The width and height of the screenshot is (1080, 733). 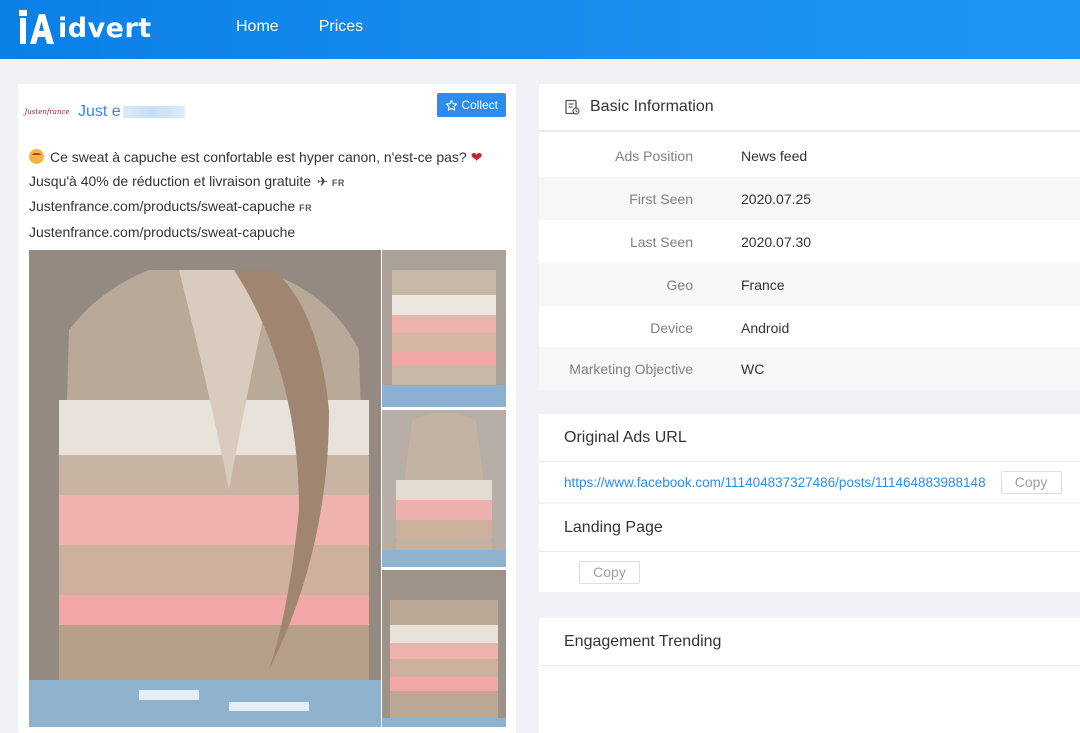 I want to click on basic-information-title-text: Basic Information, so click(x=652, y=106).